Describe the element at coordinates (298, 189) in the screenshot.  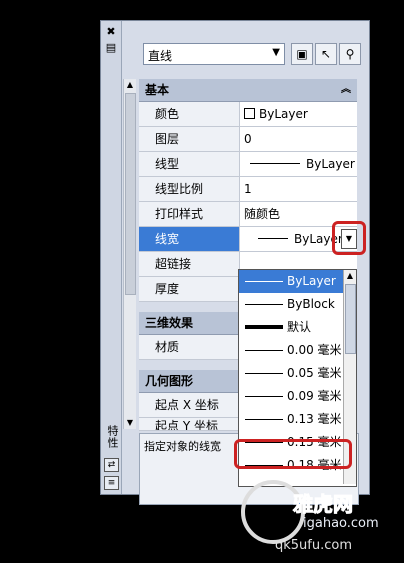
I see `property-value: 1` at that location.